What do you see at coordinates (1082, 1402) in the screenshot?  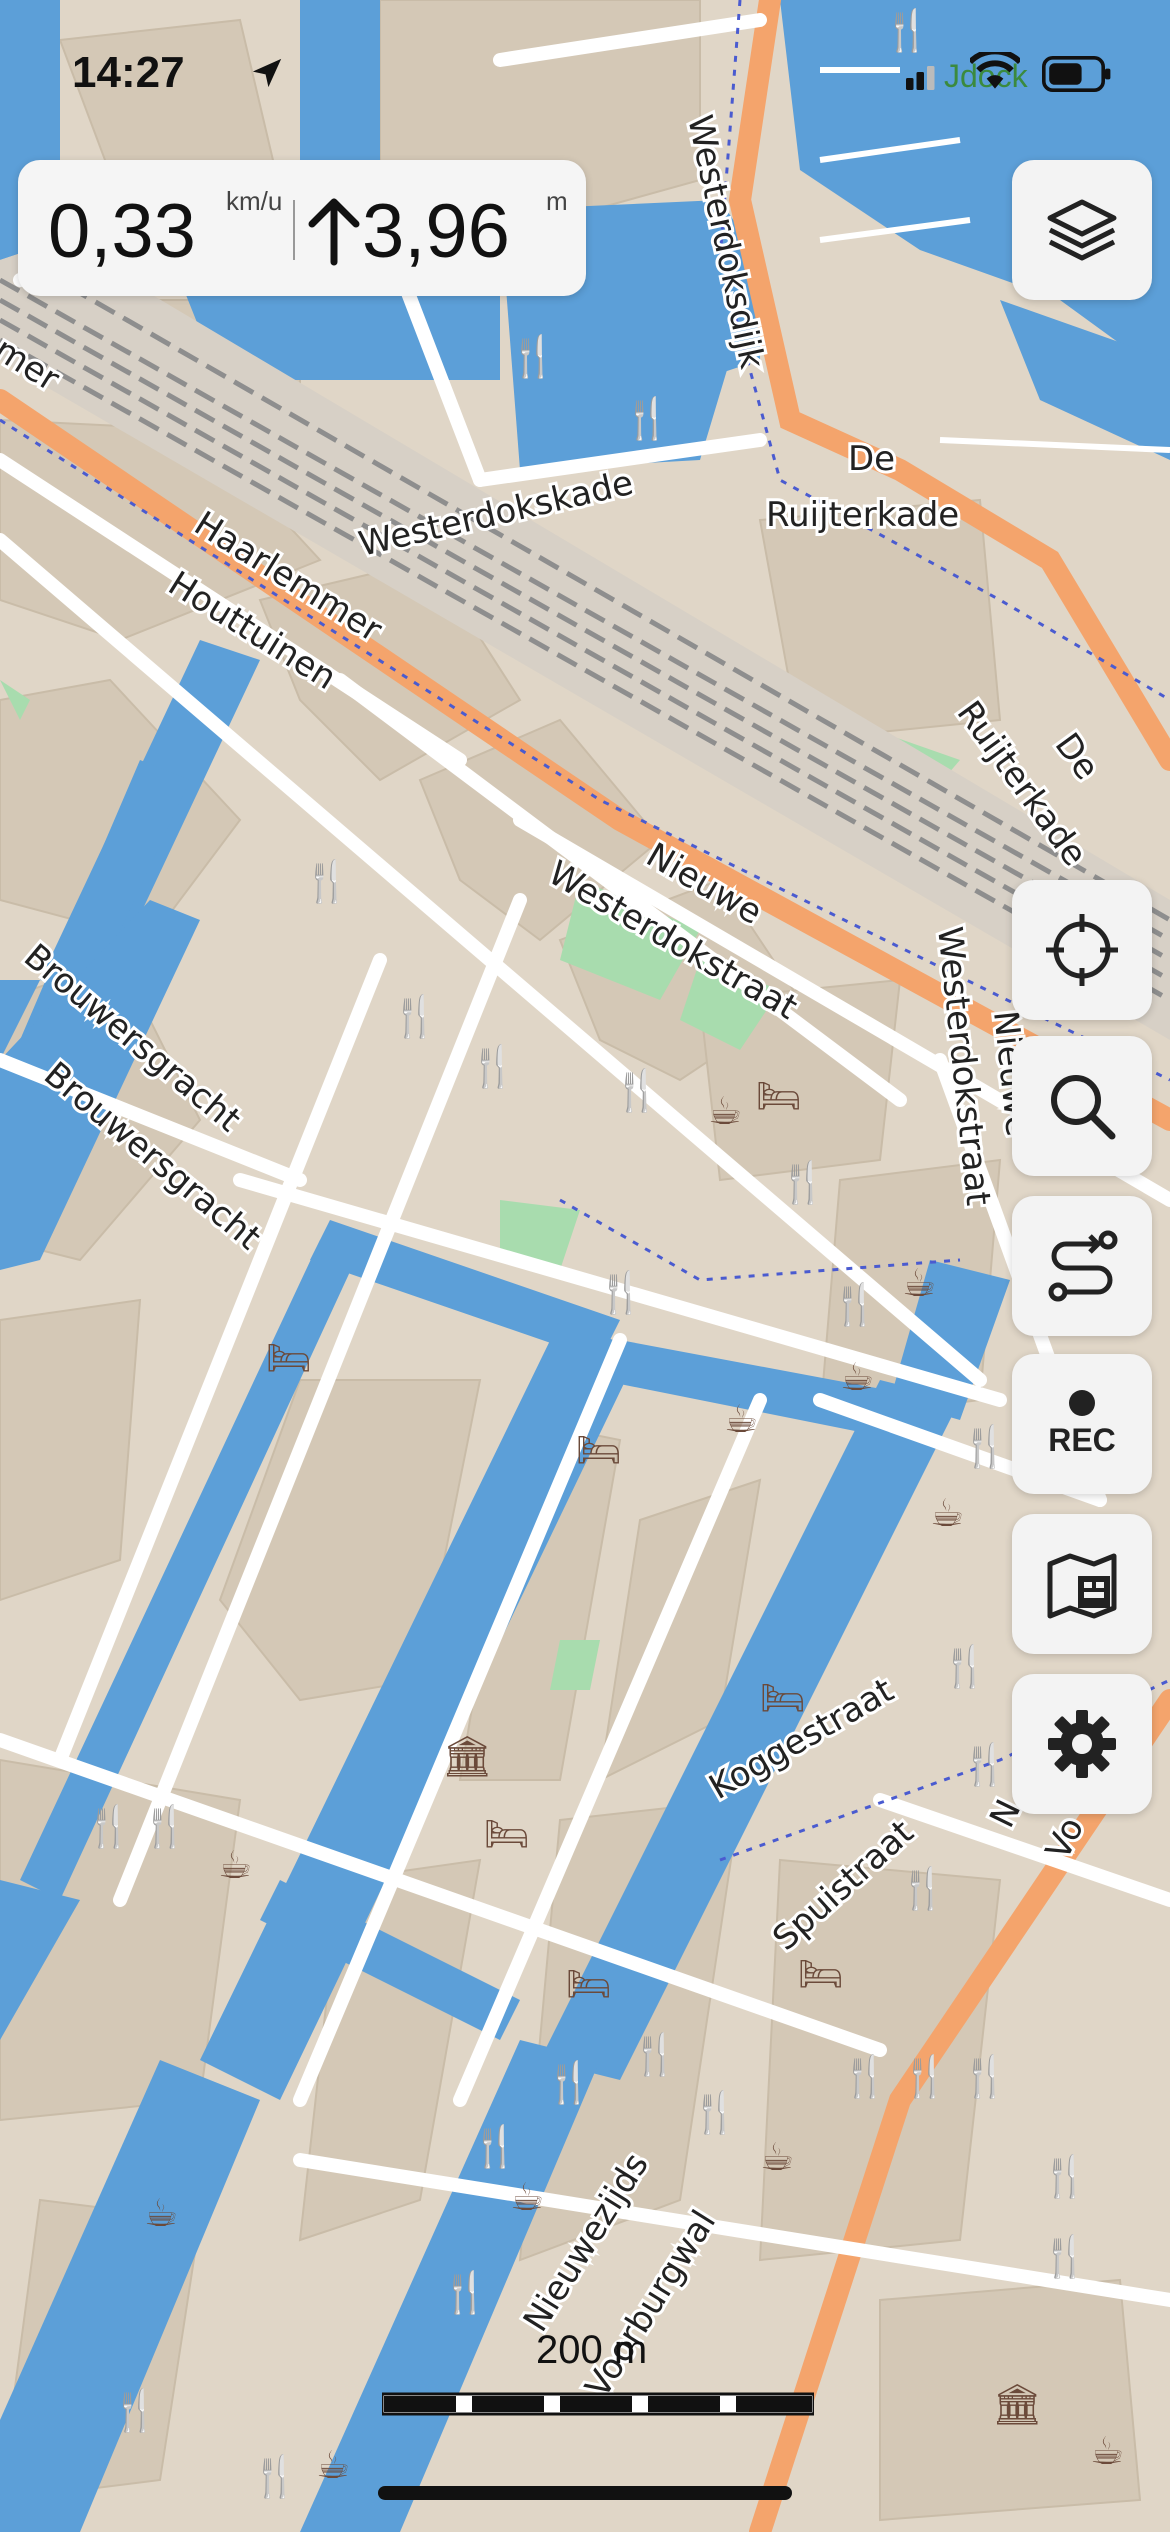 I see `record-dot-icon` at bounding box center [1082, 1402].